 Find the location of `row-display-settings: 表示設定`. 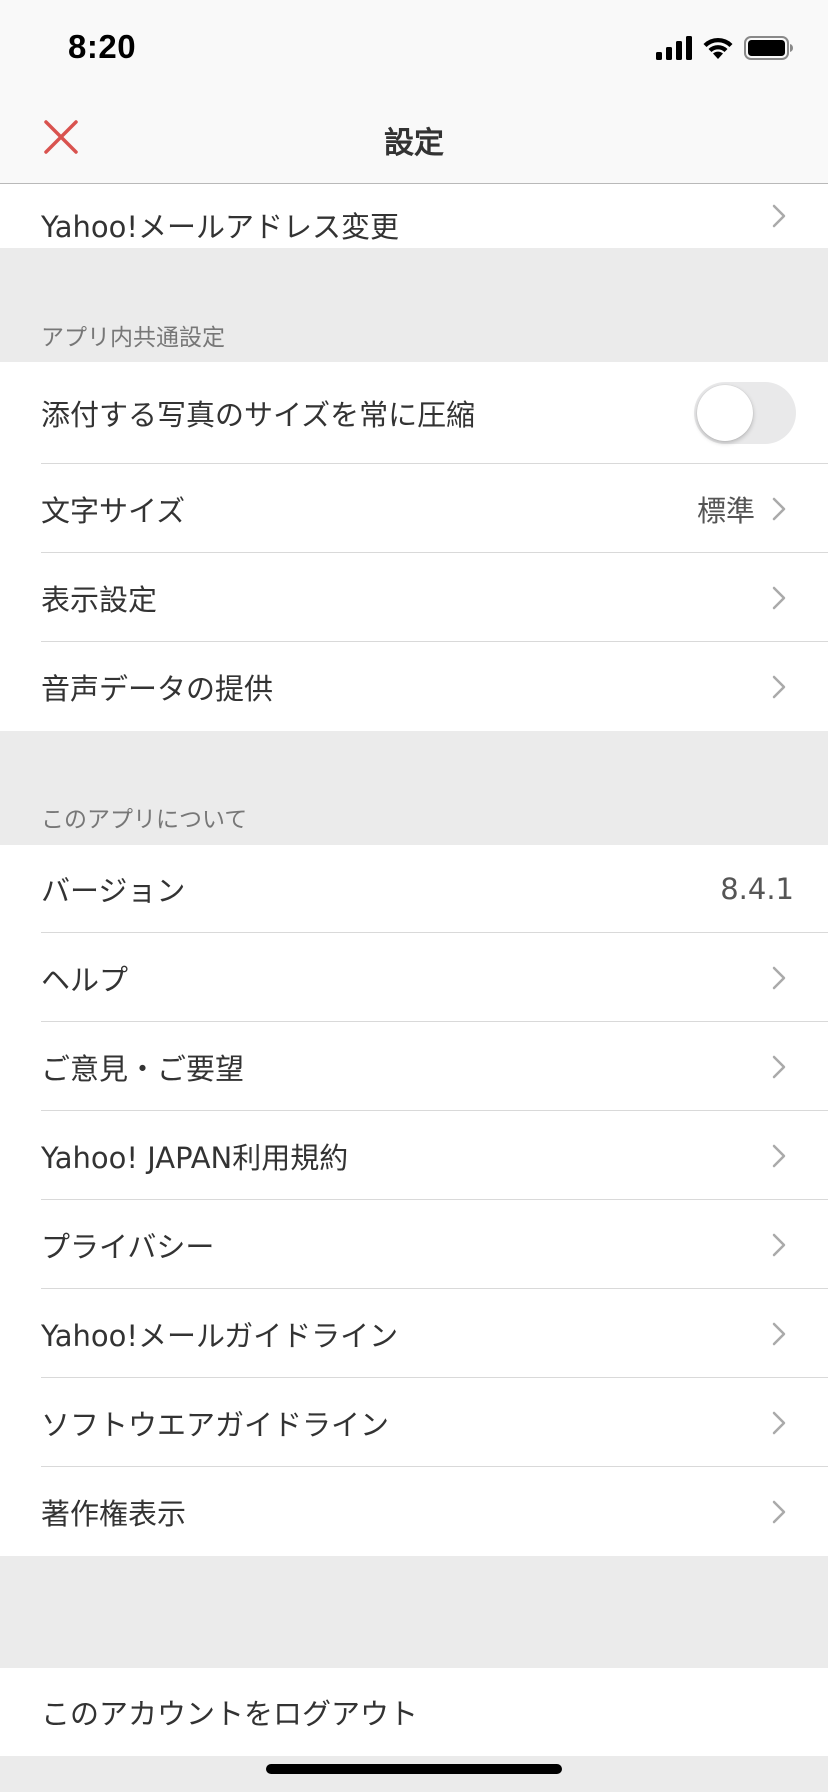

row-display-settings: 表示設定 is located at coordinates (414, 597).